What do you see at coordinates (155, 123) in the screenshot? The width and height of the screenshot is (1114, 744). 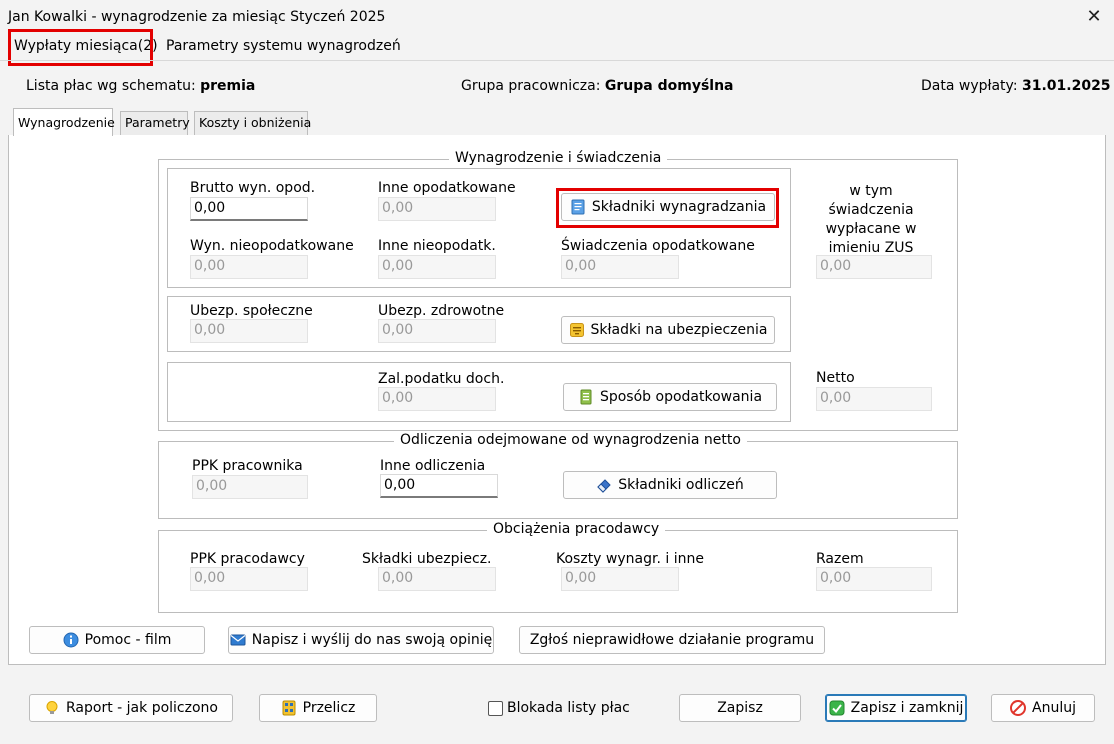 I see `tab-parametry: Parametry` at bounding box center [155, 123].